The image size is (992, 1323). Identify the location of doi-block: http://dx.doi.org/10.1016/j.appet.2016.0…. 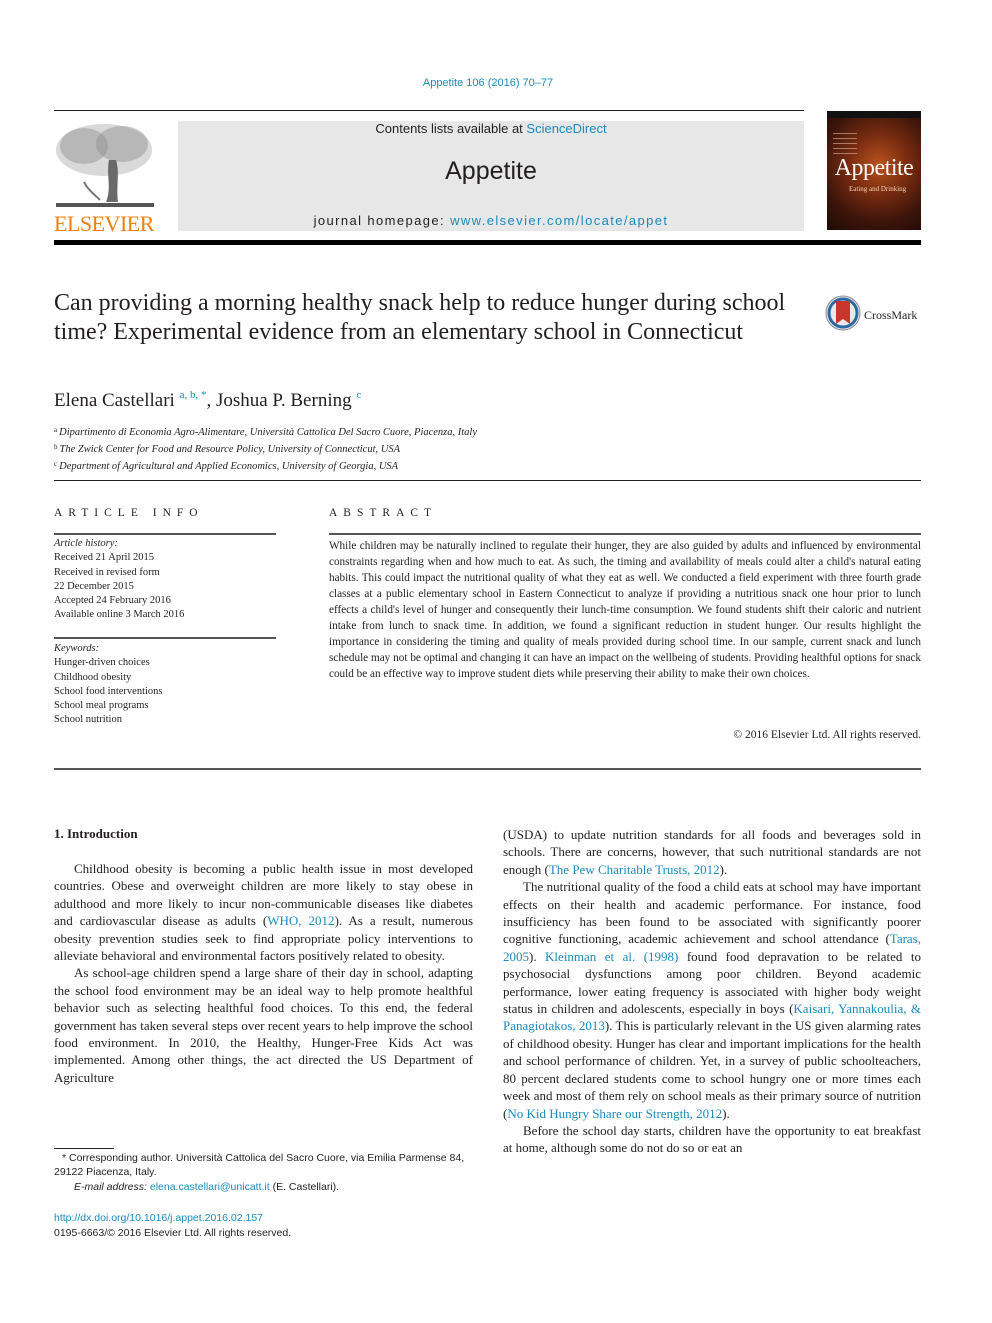
(172, 1226).